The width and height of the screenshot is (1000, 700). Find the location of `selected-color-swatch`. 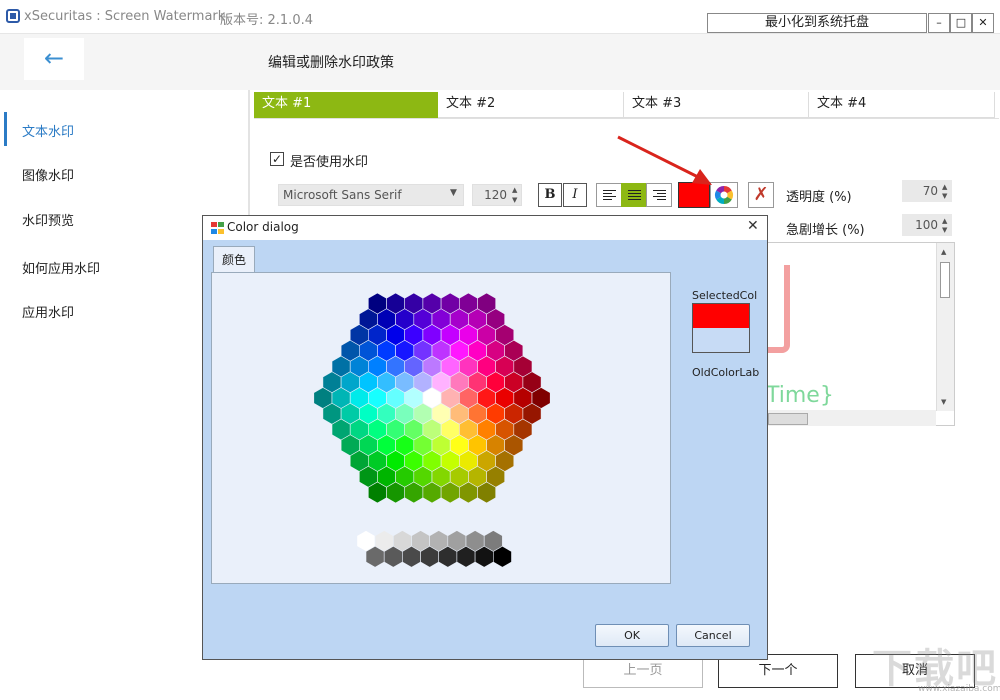

selected-color-swatch is located at coordinates (721, 316).